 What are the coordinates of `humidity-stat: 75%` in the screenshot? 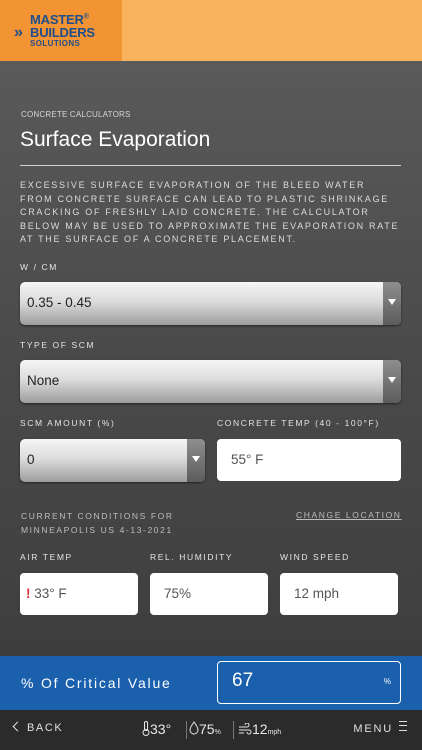 It's located at (205, 729).